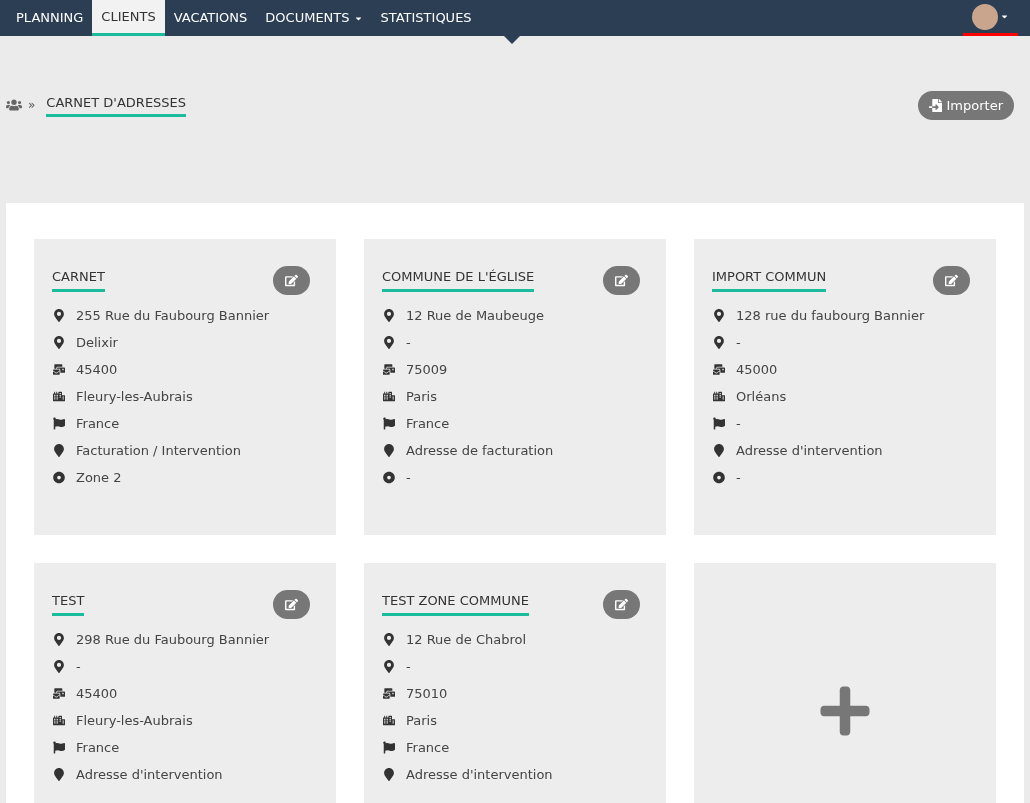  Describe the element at coordinates (68, 603) in the screenshot. I see `card-title: TEST` at that location.